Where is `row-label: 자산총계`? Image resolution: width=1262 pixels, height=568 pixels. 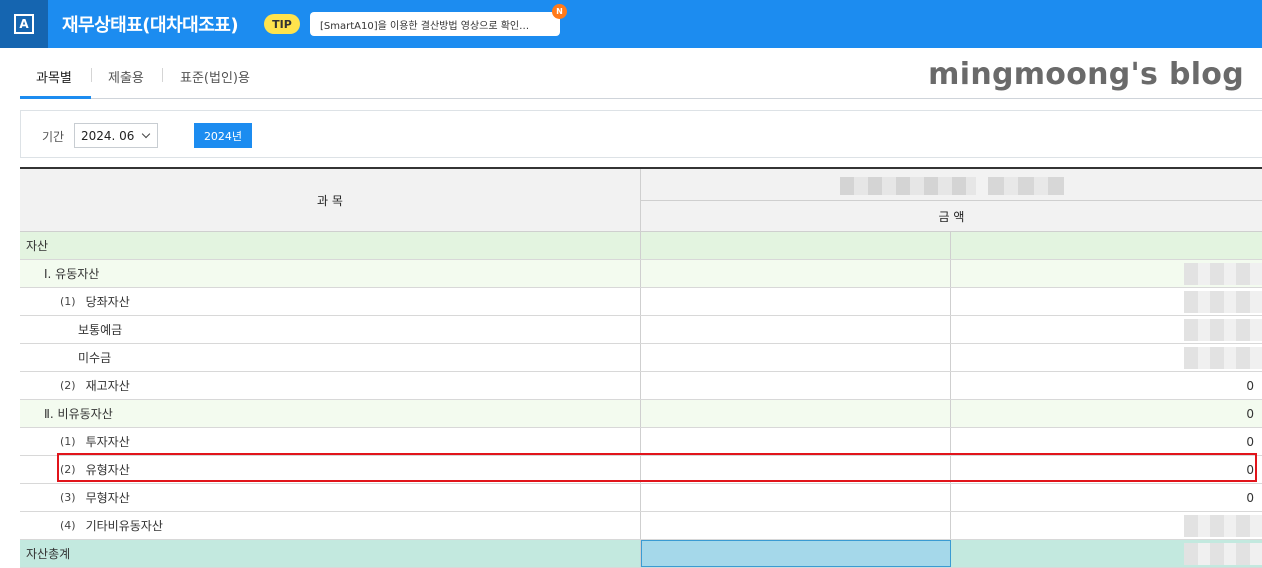
row-label: 자산총계 is located at coordinates (48, 554).